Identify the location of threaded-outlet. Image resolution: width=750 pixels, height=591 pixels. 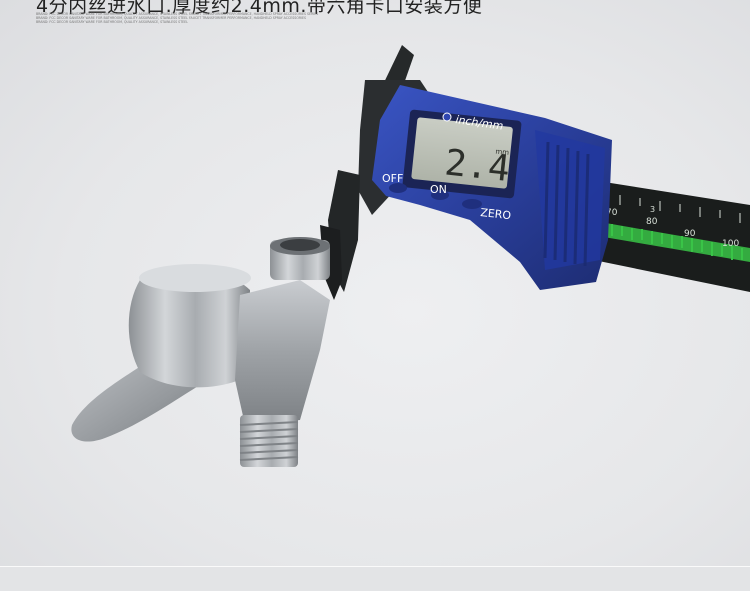
(269, 441).